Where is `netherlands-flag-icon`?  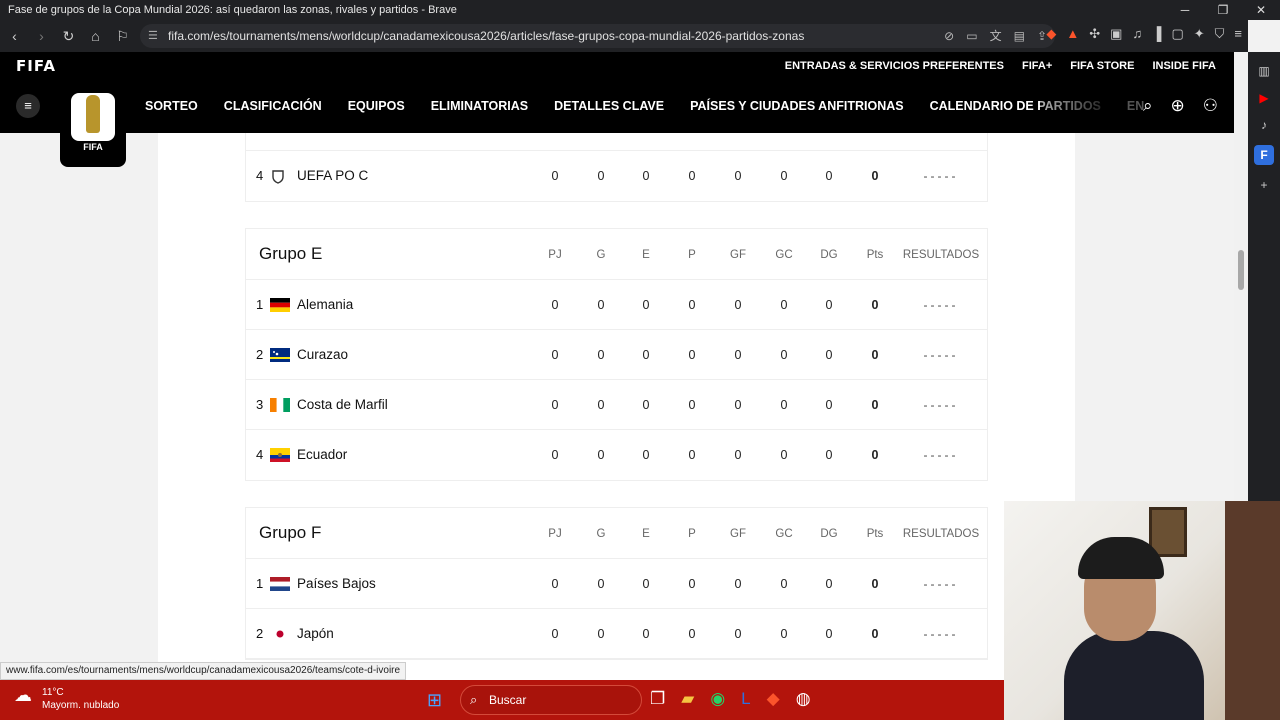
netherlands-flag-icon is located at coordinates (280, 584).